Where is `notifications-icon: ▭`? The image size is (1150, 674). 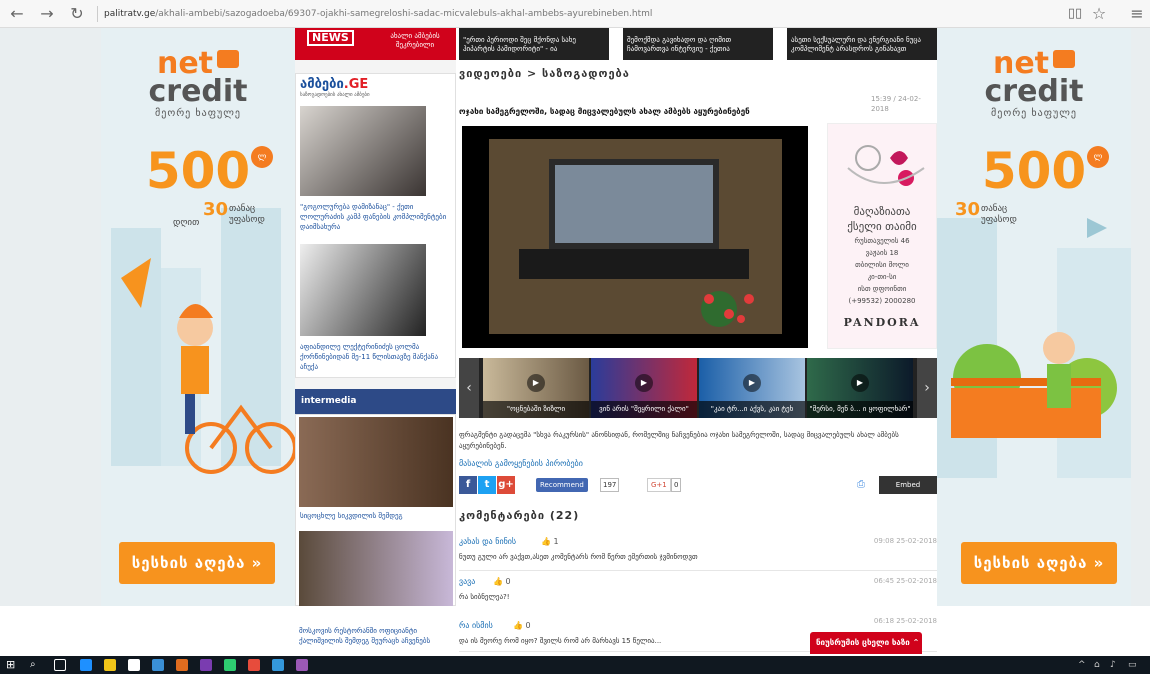
notifications-icon: ▭ is located at coordinates (1132, 665).